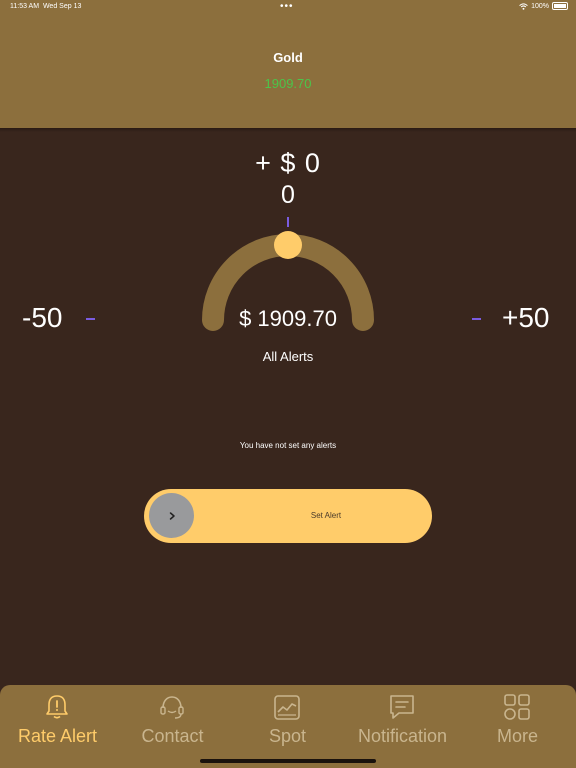 This screenshot has height=768, width=576. I want to click on gauge-knob, so click(288, 245).